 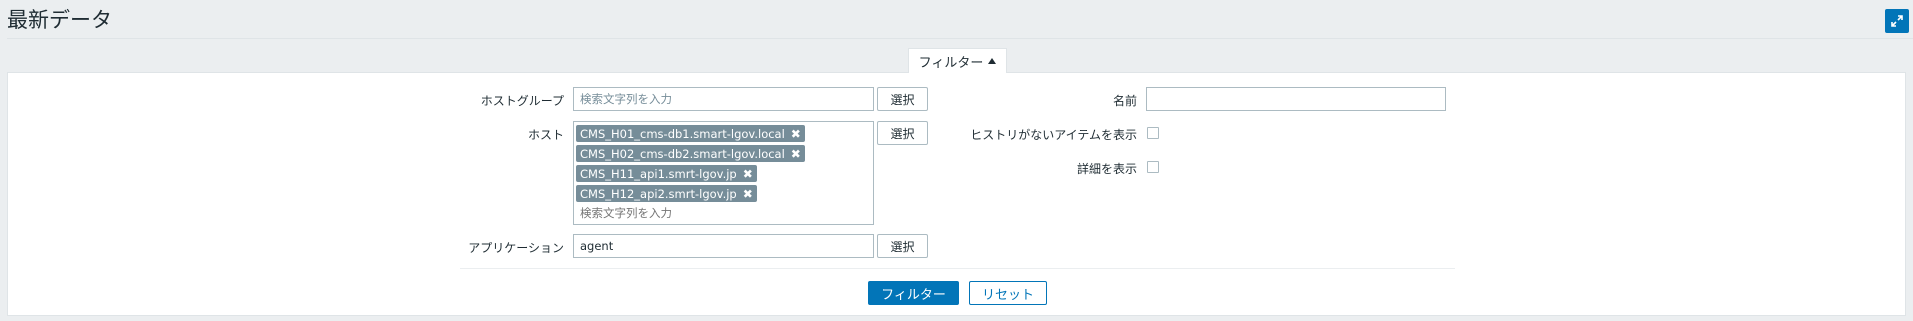 What do you see at coordinates (682, 133) in the screenshot?
I see `host-tag-label: CMS_H01_cms-db1.smart-lgov.local` at bounding box center [682, 133].